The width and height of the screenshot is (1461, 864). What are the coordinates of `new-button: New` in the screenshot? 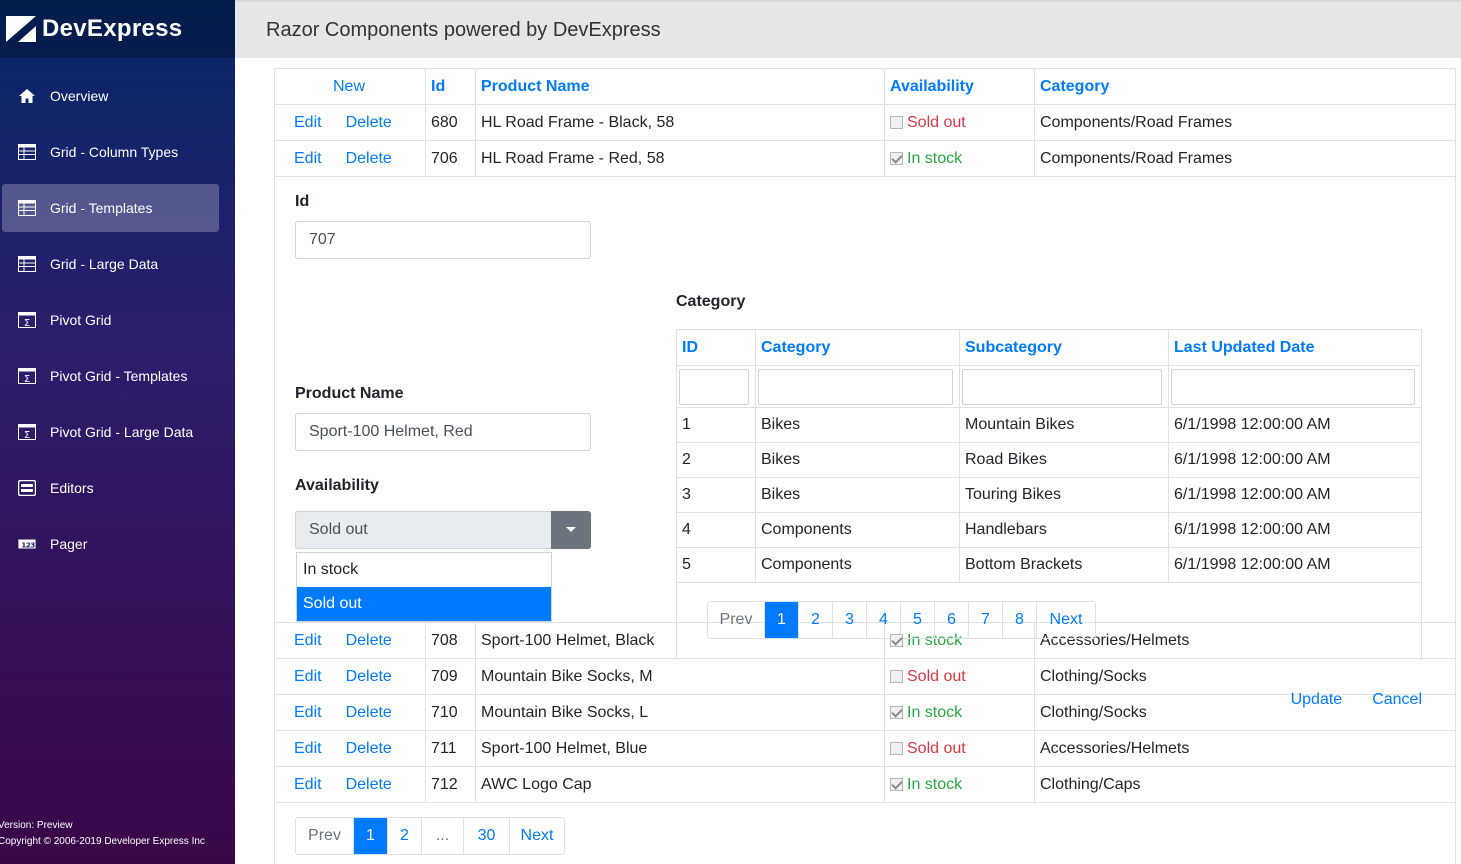 It's located at (349, 87).